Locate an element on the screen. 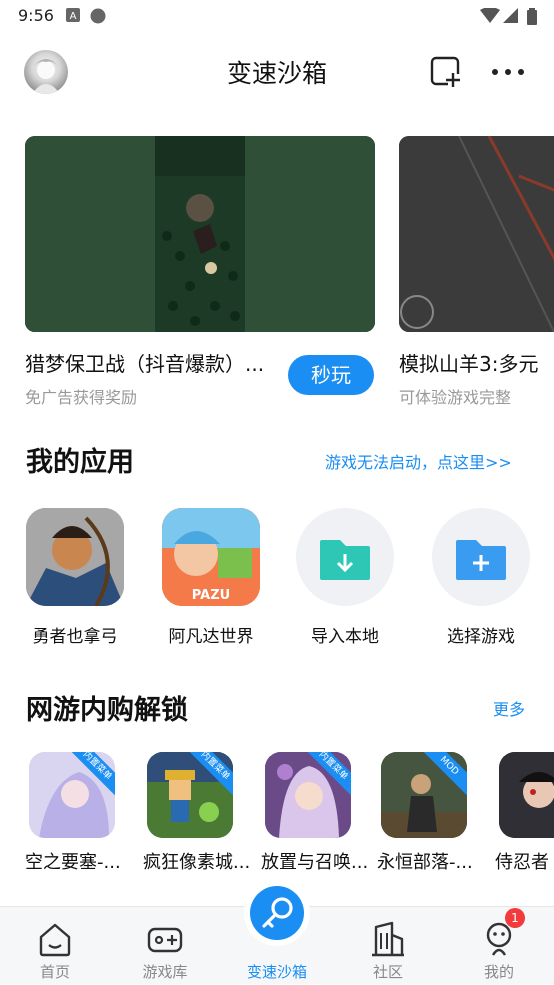 The image size is (554, 985). app-label: 阿凡达世界 is located at coordinates (211, 637).